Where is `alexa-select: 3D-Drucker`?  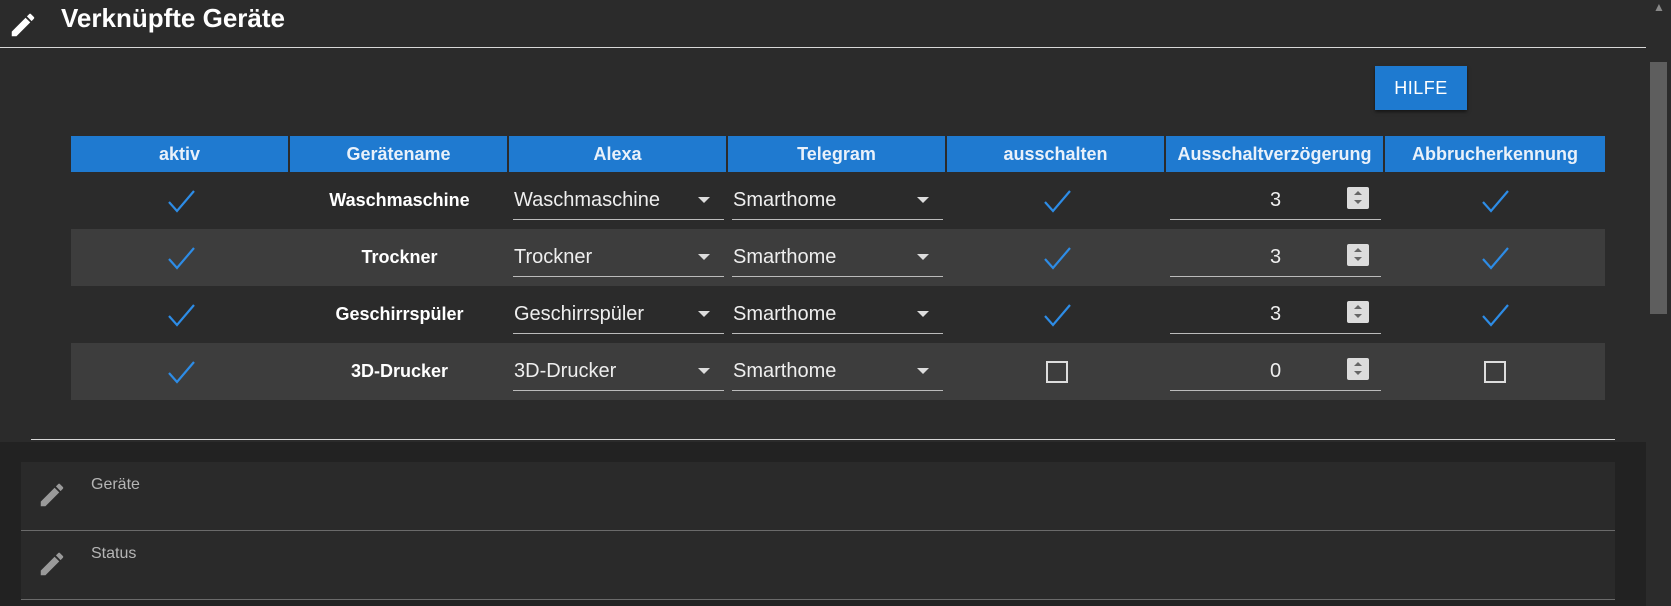 alexa-select: 3D-Drucker is located at coordinates (618, 371).